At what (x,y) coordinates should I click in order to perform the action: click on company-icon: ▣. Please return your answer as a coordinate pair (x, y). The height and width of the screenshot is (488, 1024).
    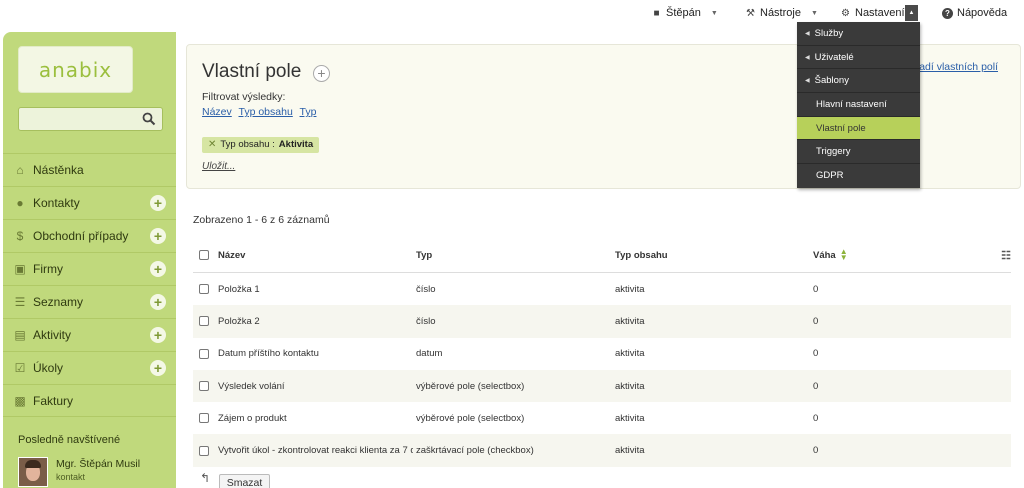
    Looking at the image, I should click on (20, 269).